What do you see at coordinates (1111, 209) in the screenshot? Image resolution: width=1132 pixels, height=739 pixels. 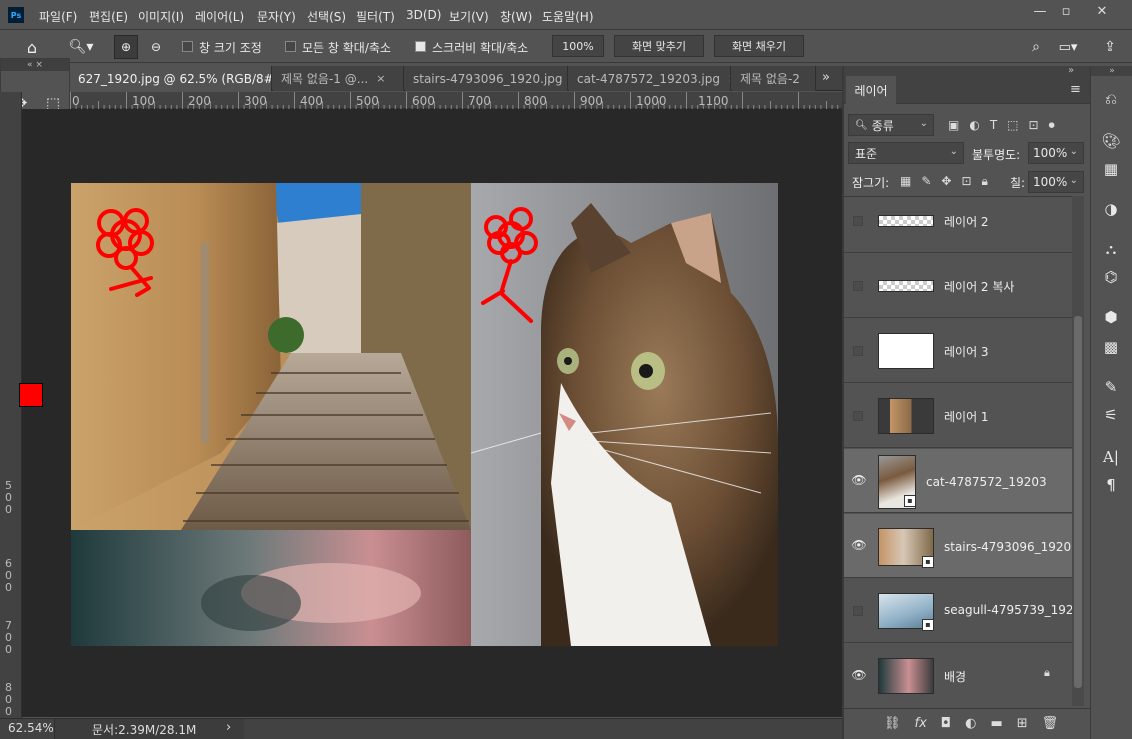 I see `adjustments-icon: ◑` at bounding box center [1111, 209].